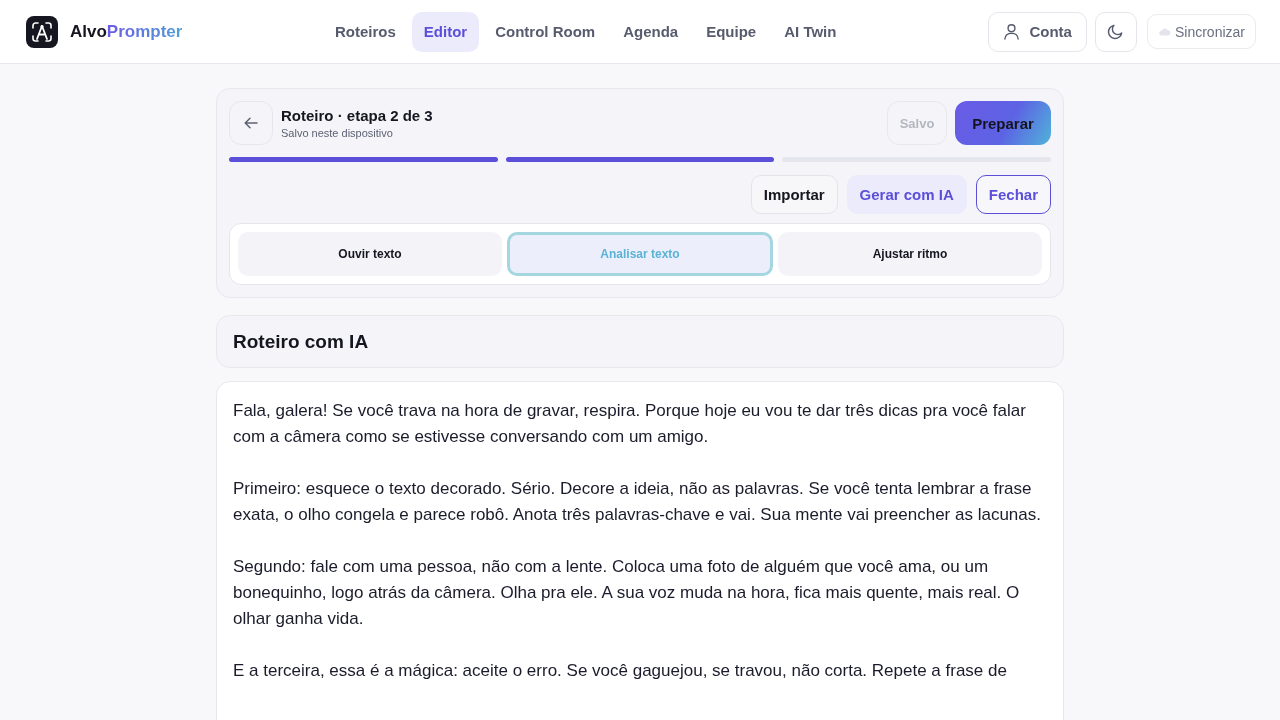 The image size is (1280, 720). Describe the element at coordinates (370, 254) in the screenshot. I see `tool-tab: Ouvir texto` at that location.